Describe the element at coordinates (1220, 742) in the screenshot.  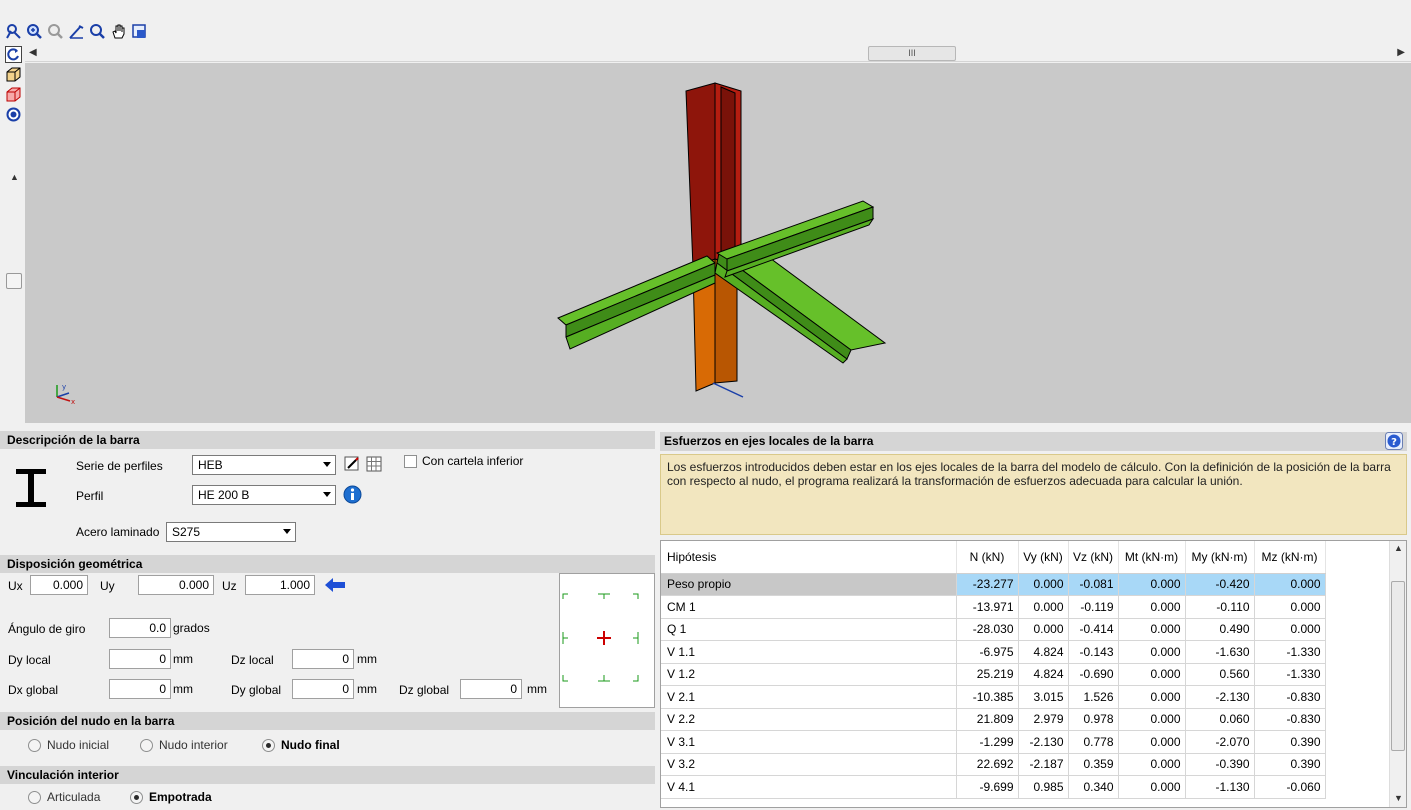
I see `table-cell-value: -2.070` at that location.